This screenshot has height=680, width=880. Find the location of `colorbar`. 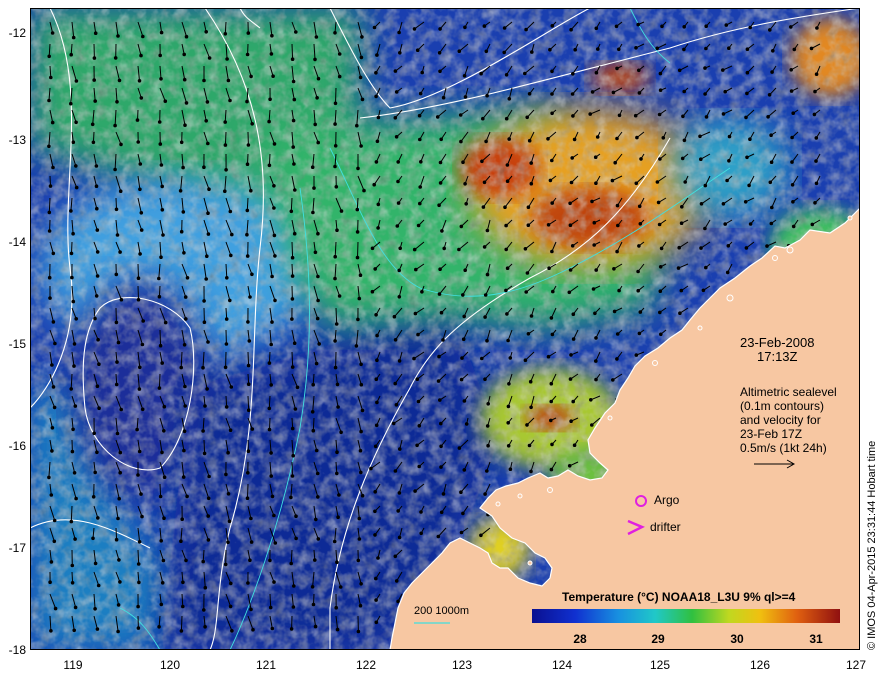

colorbar is located at coordinates (686, 616).